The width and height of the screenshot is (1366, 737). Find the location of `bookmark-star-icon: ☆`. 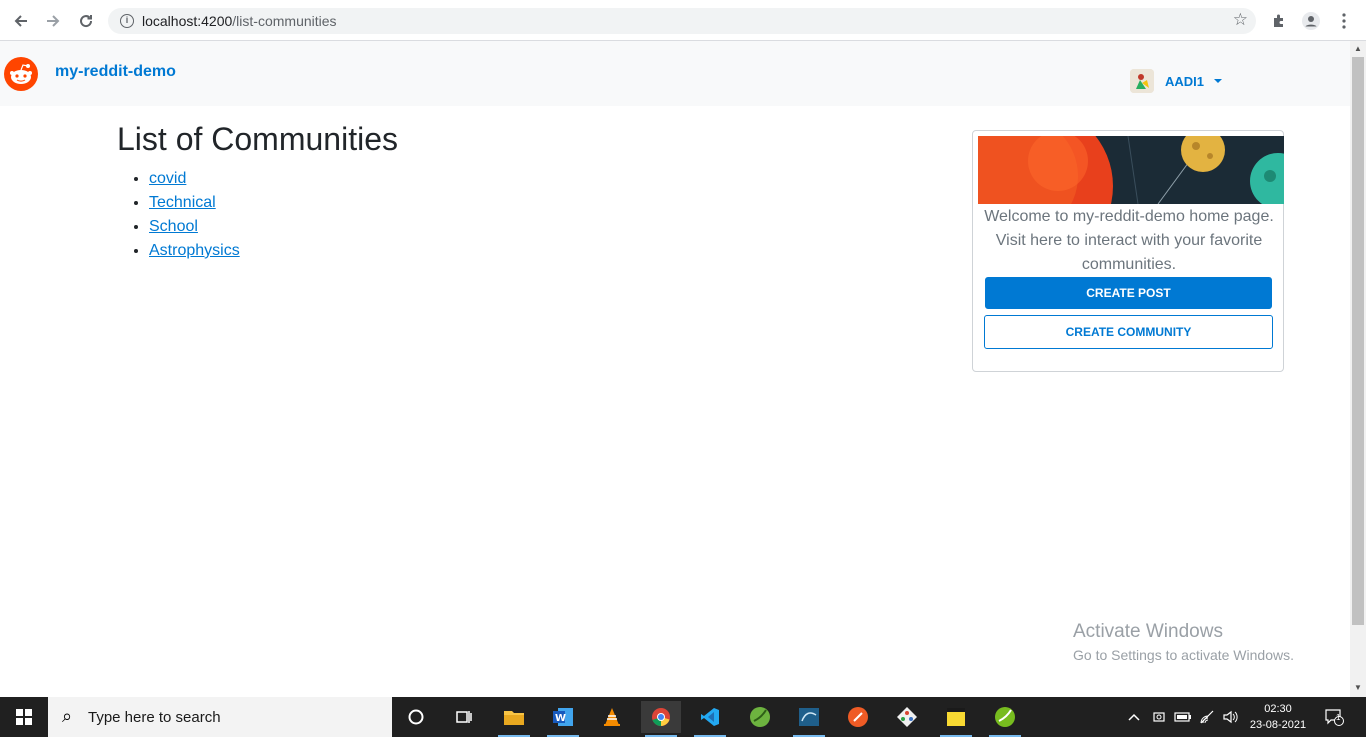

bookmark-star-icon: ☆ is located at coordinates (1240, 20).